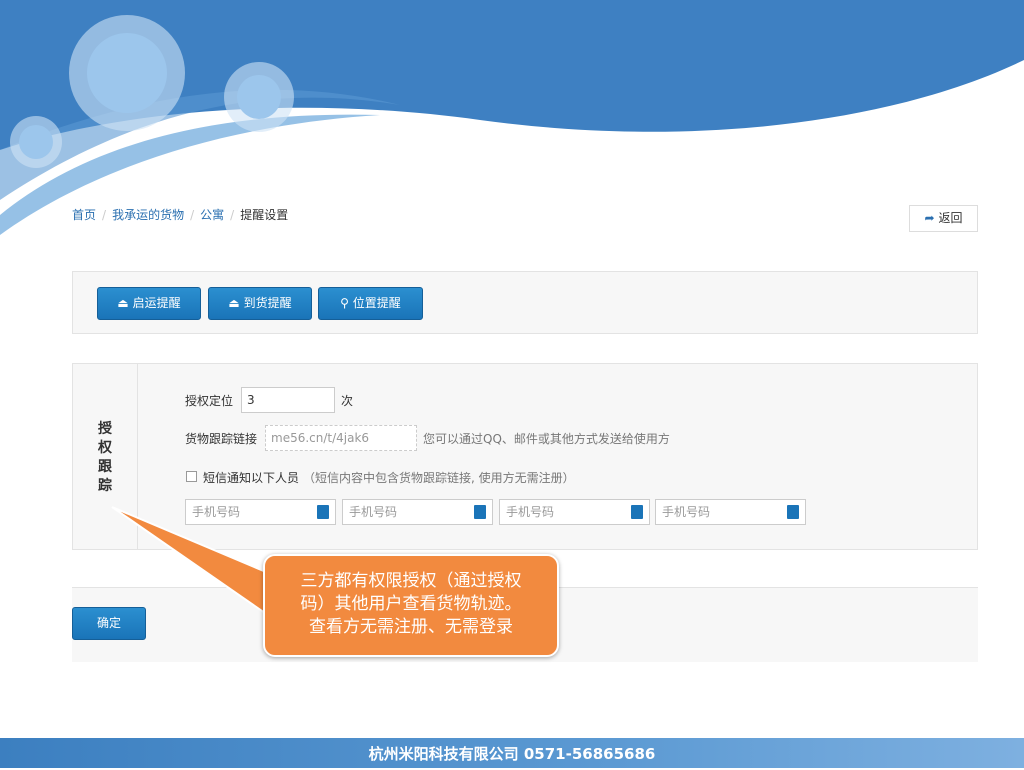 The height and width of the screenshot is (770, 1024). Describe the element at coordinates (148, 215) in the screenshot. I see `breadcrumb-my-goods: 我承运的货物` at that location.